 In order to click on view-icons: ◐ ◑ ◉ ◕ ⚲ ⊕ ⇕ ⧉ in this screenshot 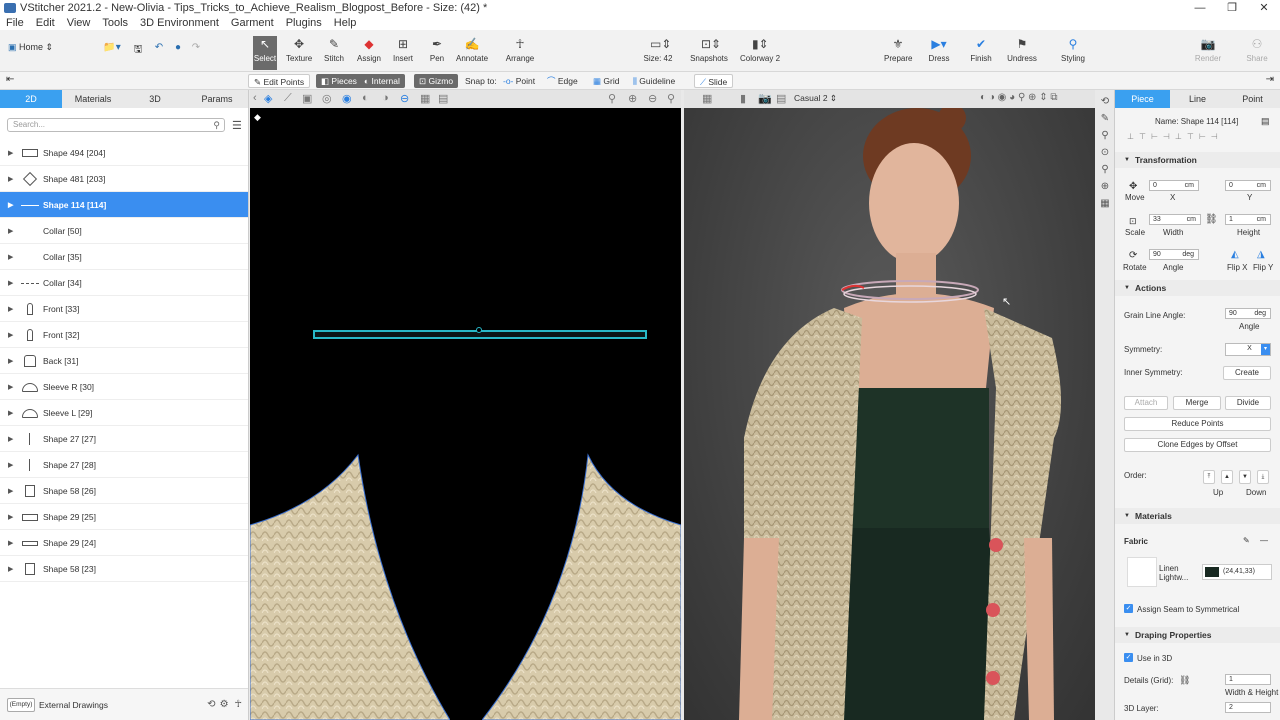, I will do `click(1019, 97)`.